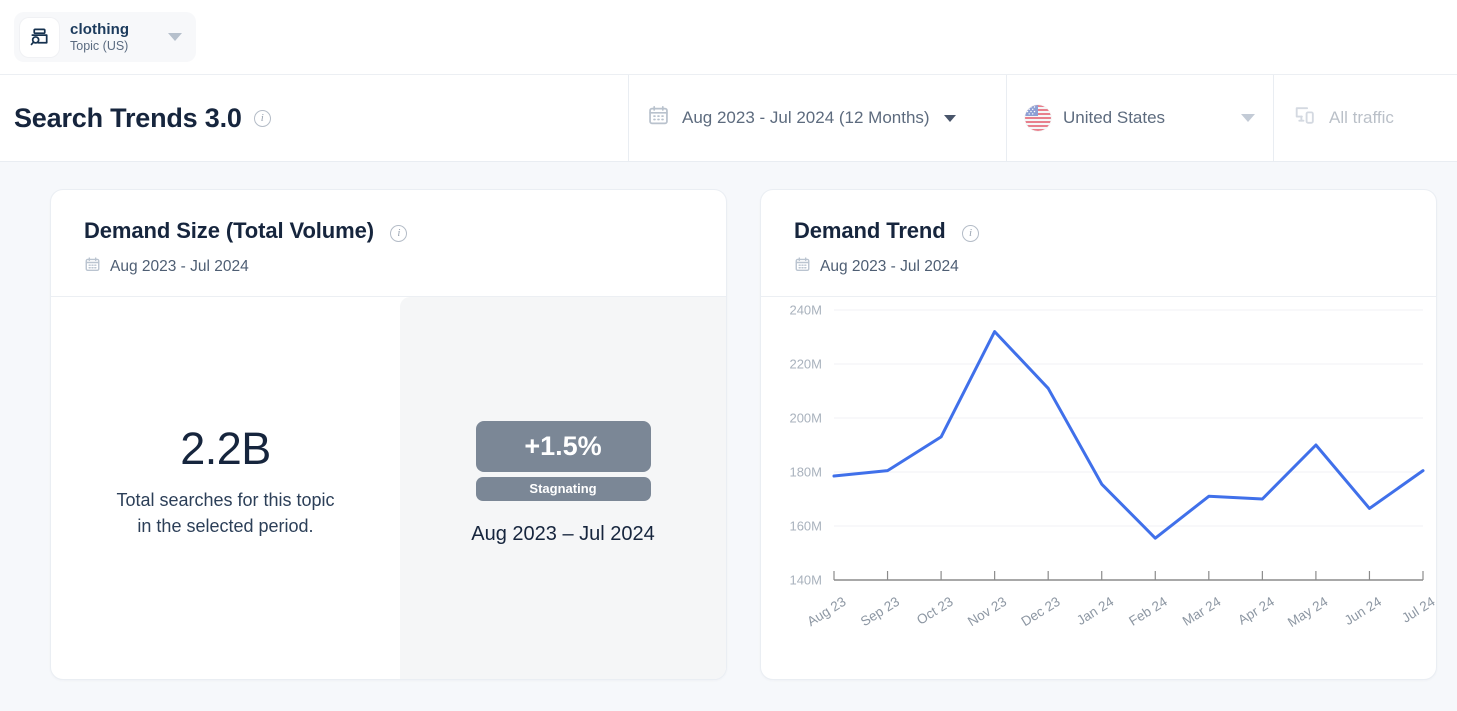  Describe the element at coordinates (805, 580) in the screenshot. I see `y-axis-tick-label: 140M` at that location.